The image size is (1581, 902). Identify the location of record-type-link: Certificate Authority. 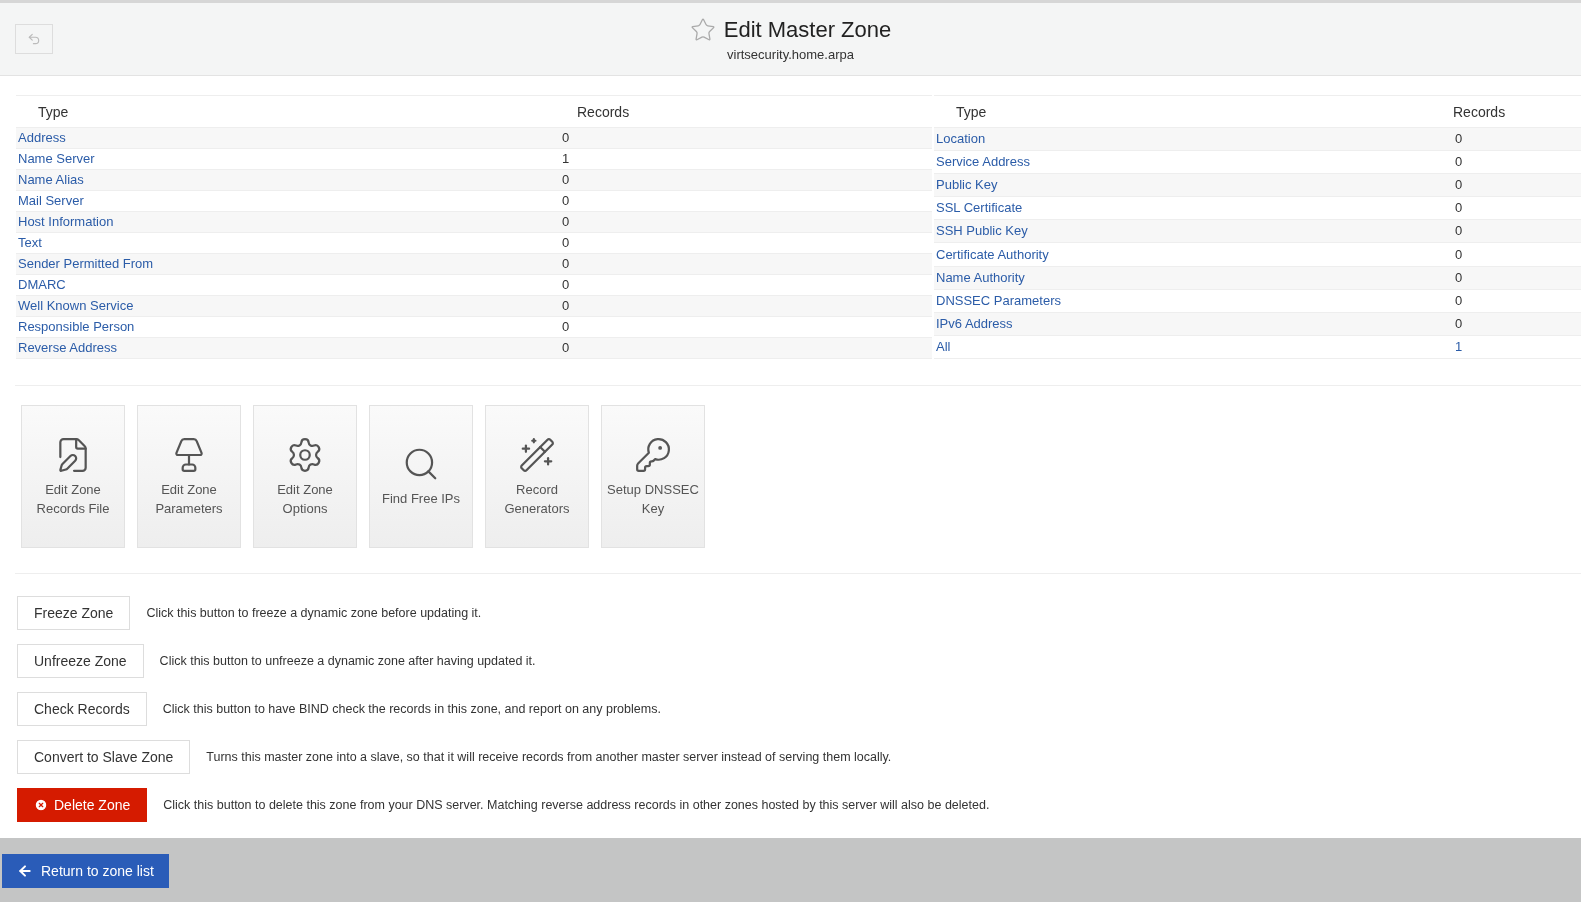
(992, 254).